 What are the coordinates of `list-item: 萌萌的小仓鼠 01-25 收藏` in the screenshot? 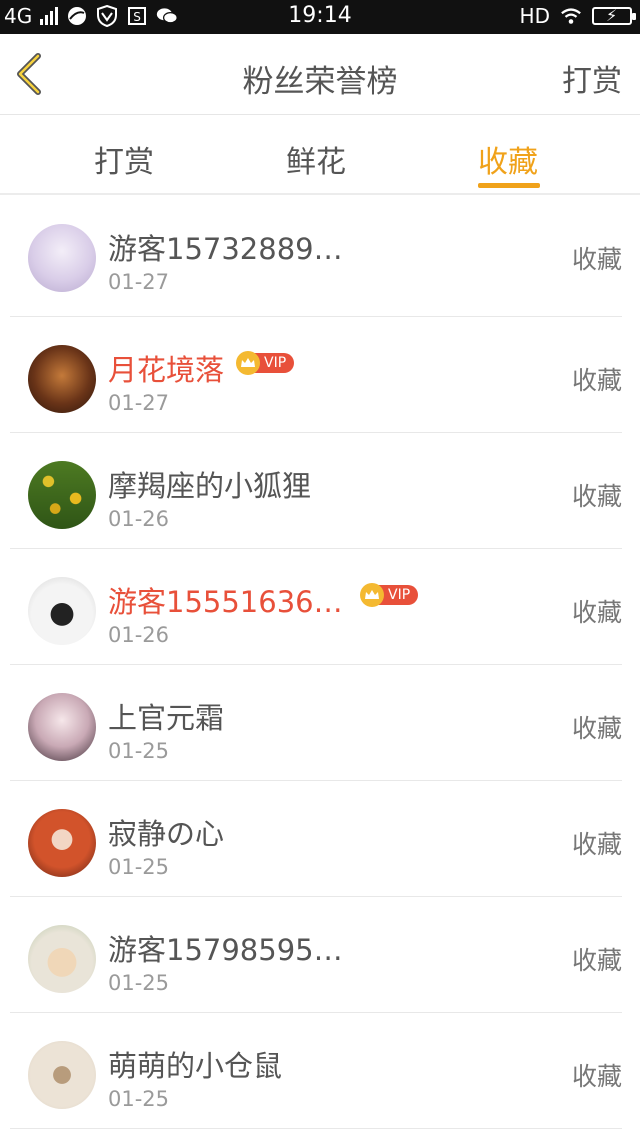 It's located at (316, 1071).